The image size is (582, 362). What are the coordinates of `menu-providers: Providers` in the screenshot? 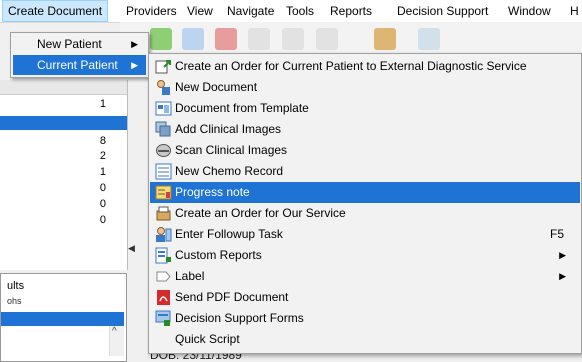 It's located at (151, 11).